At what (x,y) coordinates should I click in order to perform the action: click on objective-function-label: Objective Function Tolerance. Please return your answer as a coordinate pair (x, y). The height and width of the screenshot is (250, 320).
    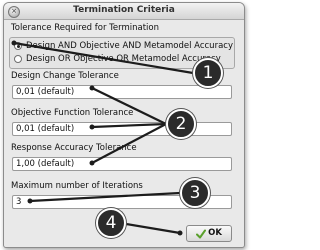
    Looking at the image, I should click on (72, 113).